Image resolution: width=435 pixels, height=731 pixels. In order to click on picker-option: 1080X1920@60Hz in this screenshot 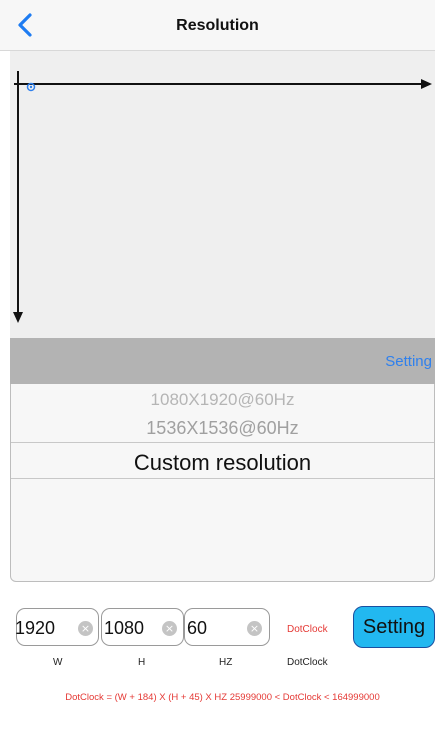, I will do `click(222, 400)`.